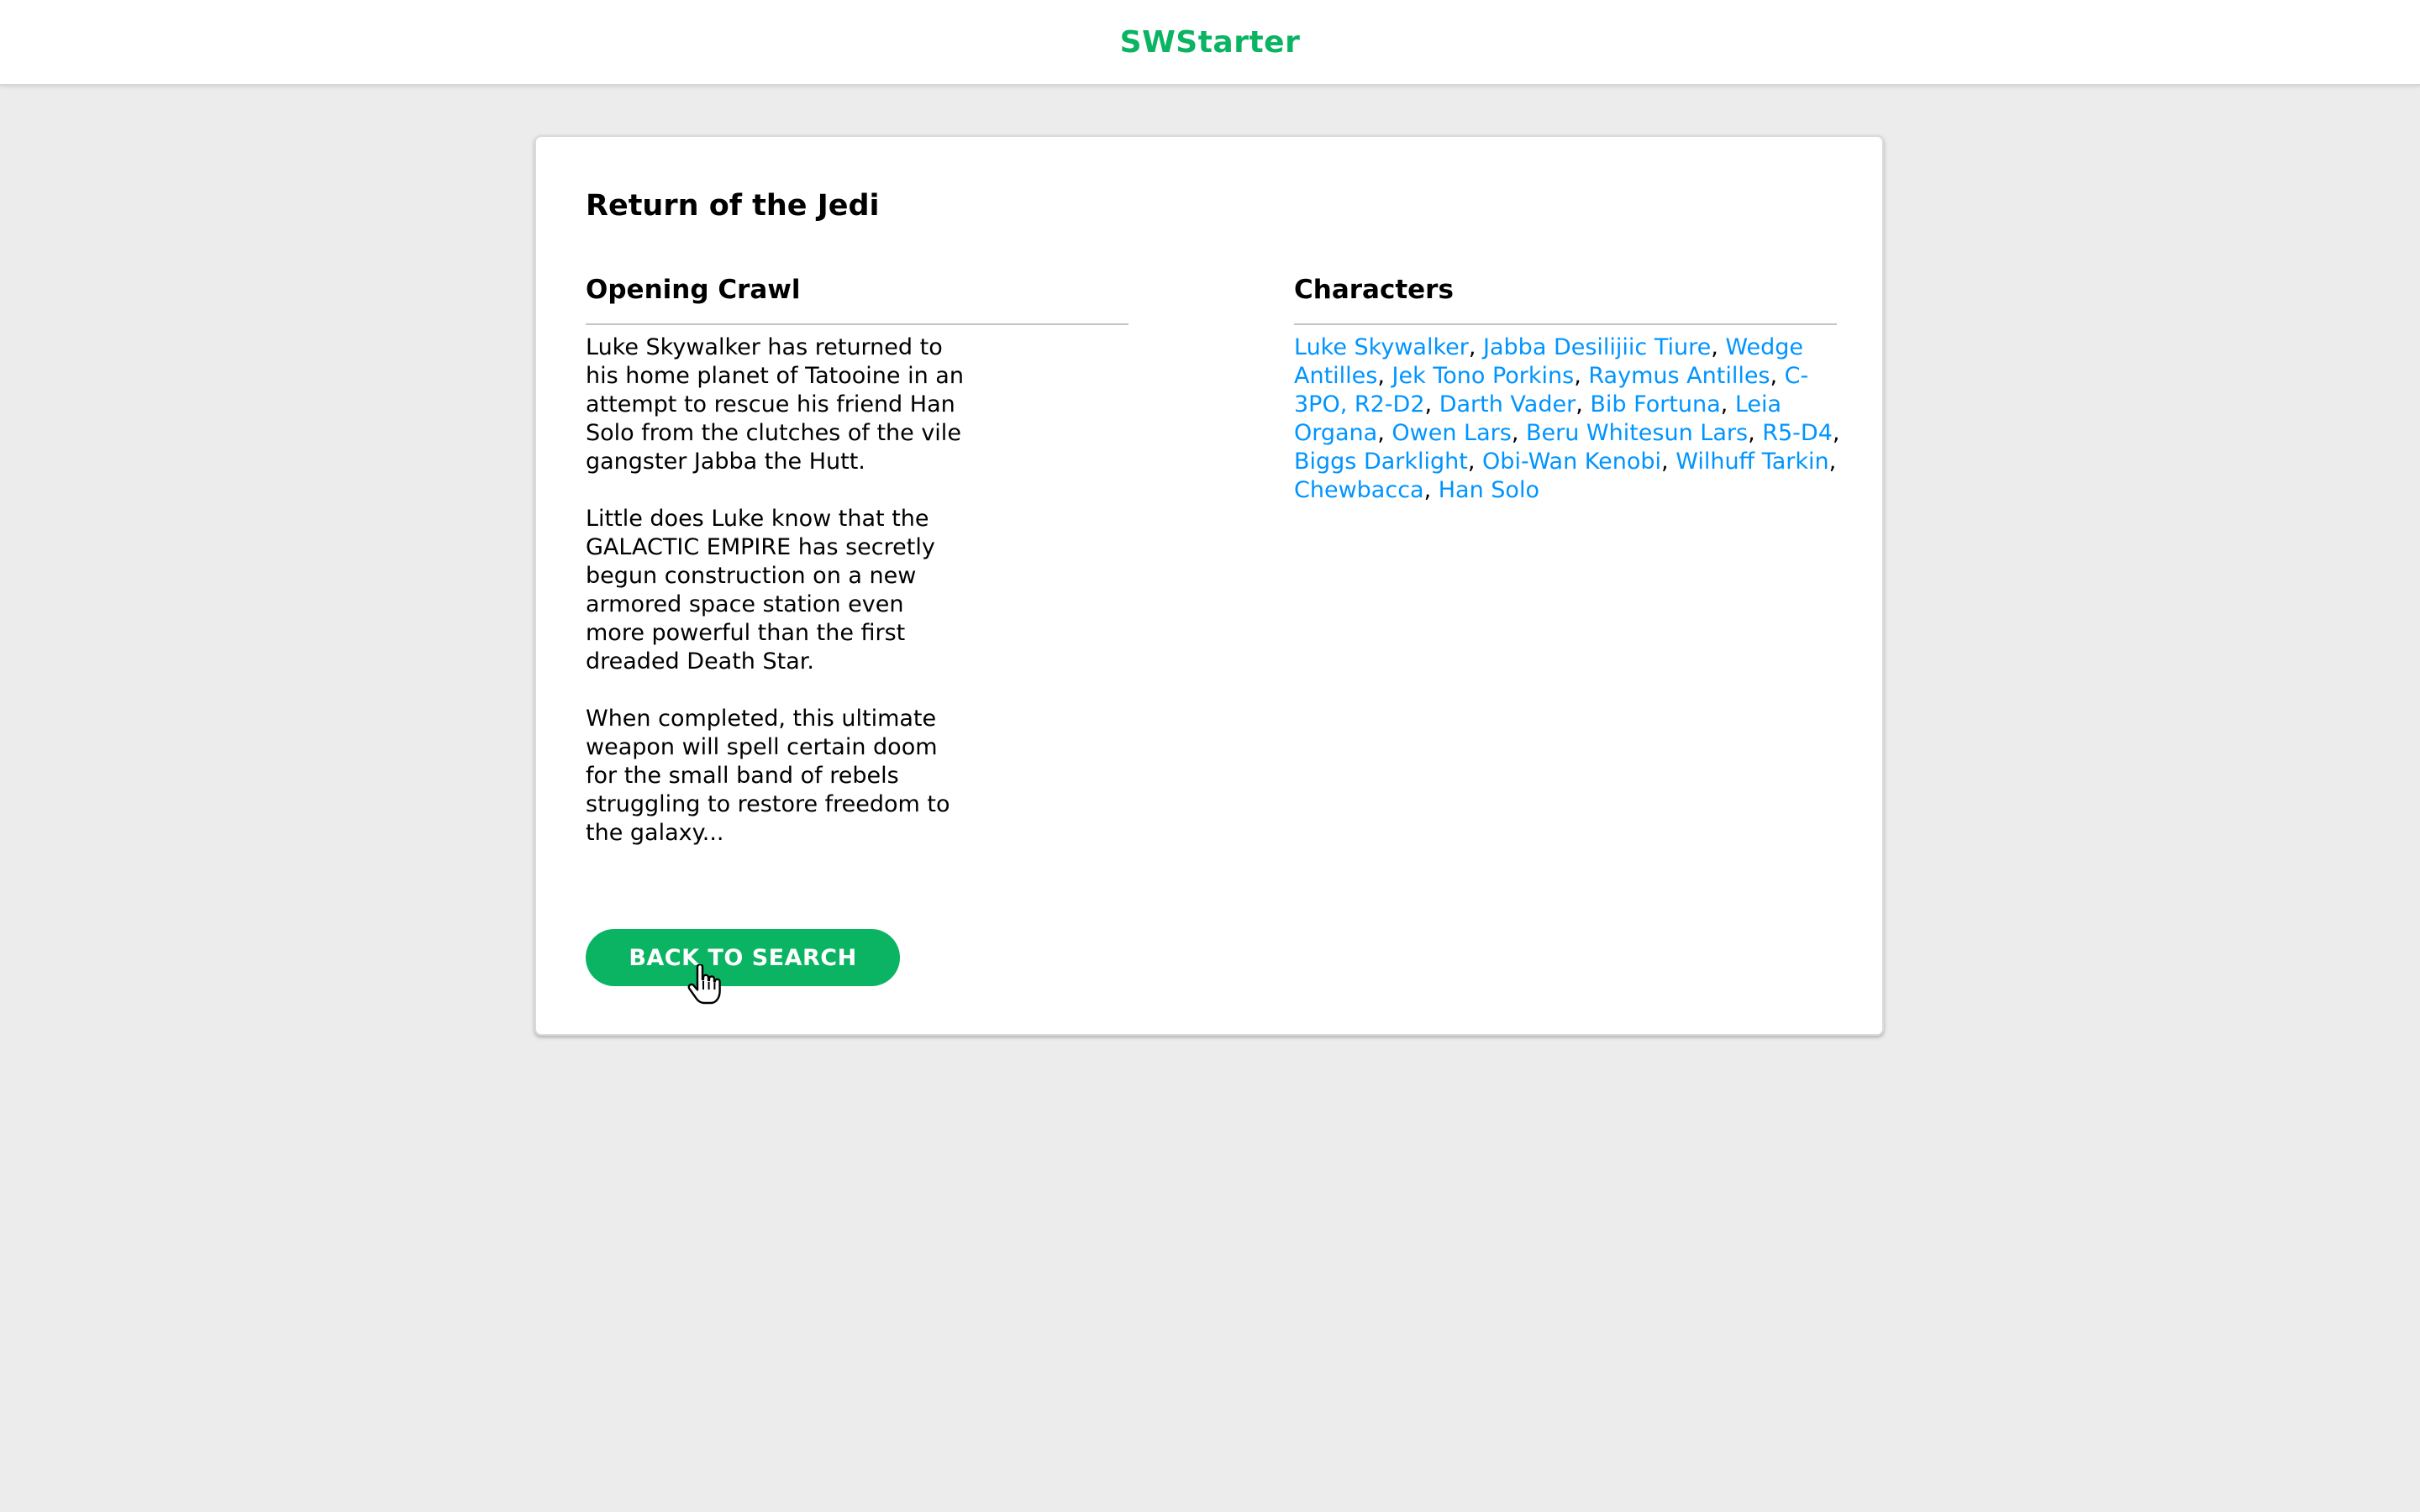 This screenshot has width=2420, height=1512. I want to click on character-link: Owen Lars, so click(1451, 433).